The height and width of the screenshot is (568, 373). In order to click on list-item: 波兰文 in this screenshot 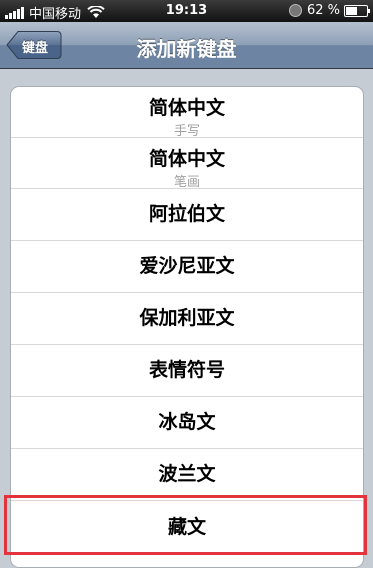, I will do `click(187, 475)`.